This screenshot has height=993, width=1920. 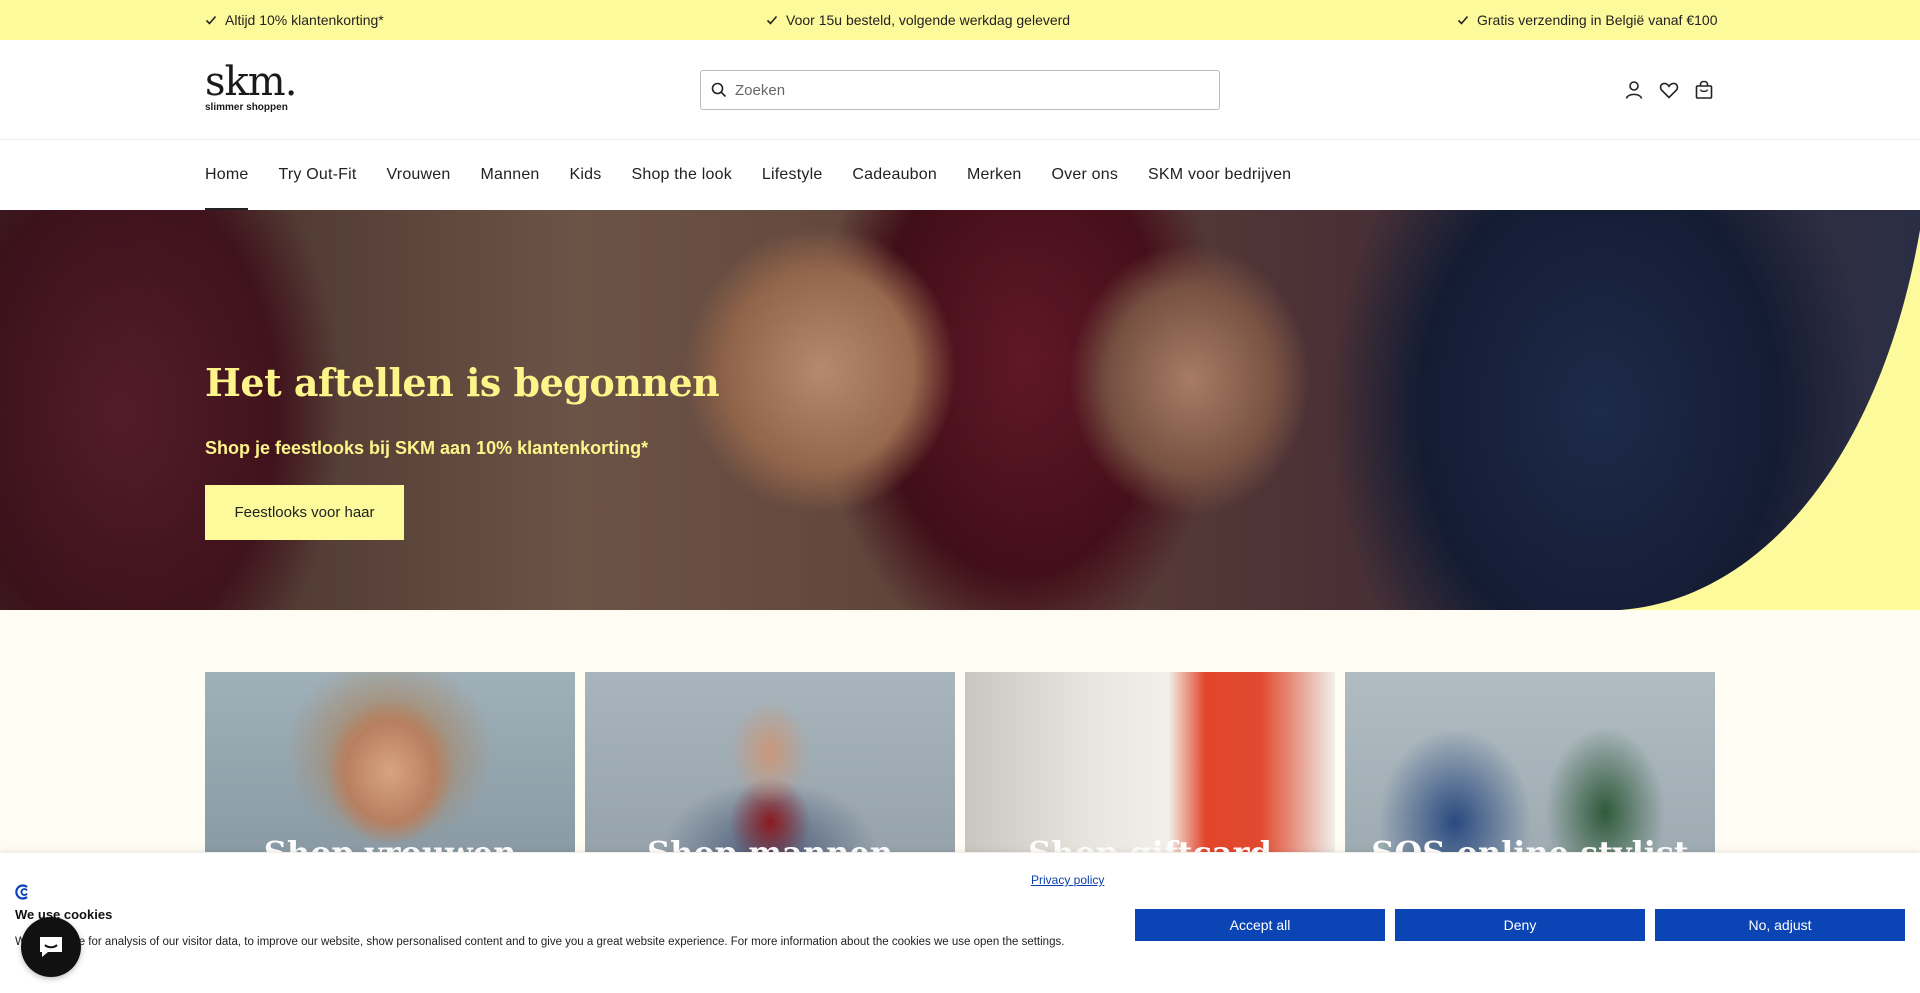 What do you see at coordinates (317, 175) in the screenshot?
I see `nav-item-try-out-fit: Try Out-Fit` at bounding box center [317, 175].